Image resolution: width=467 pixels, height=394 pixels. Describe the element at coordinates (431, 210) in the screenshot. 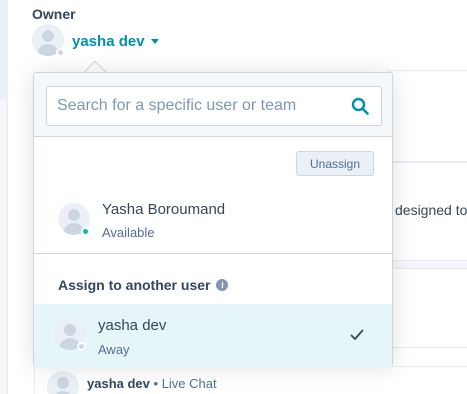

I see `background-snippet: designed to` at that location.